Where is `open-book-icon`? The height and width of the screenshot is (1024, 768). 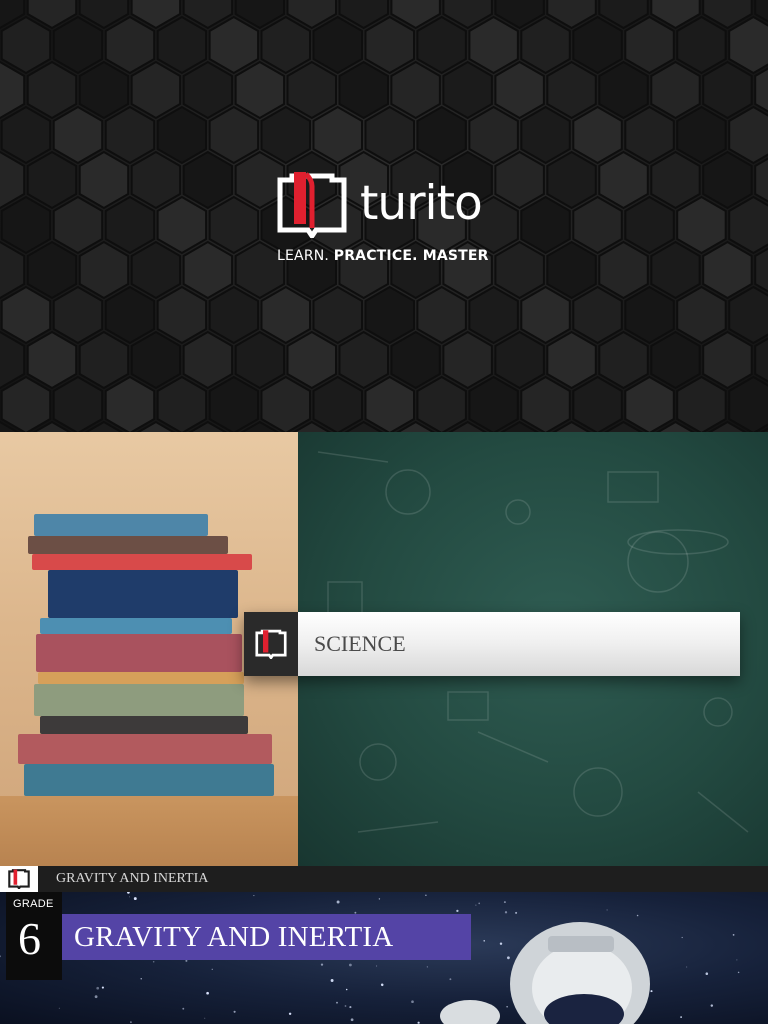
open-book-icon is located at coordinates (271, 644).